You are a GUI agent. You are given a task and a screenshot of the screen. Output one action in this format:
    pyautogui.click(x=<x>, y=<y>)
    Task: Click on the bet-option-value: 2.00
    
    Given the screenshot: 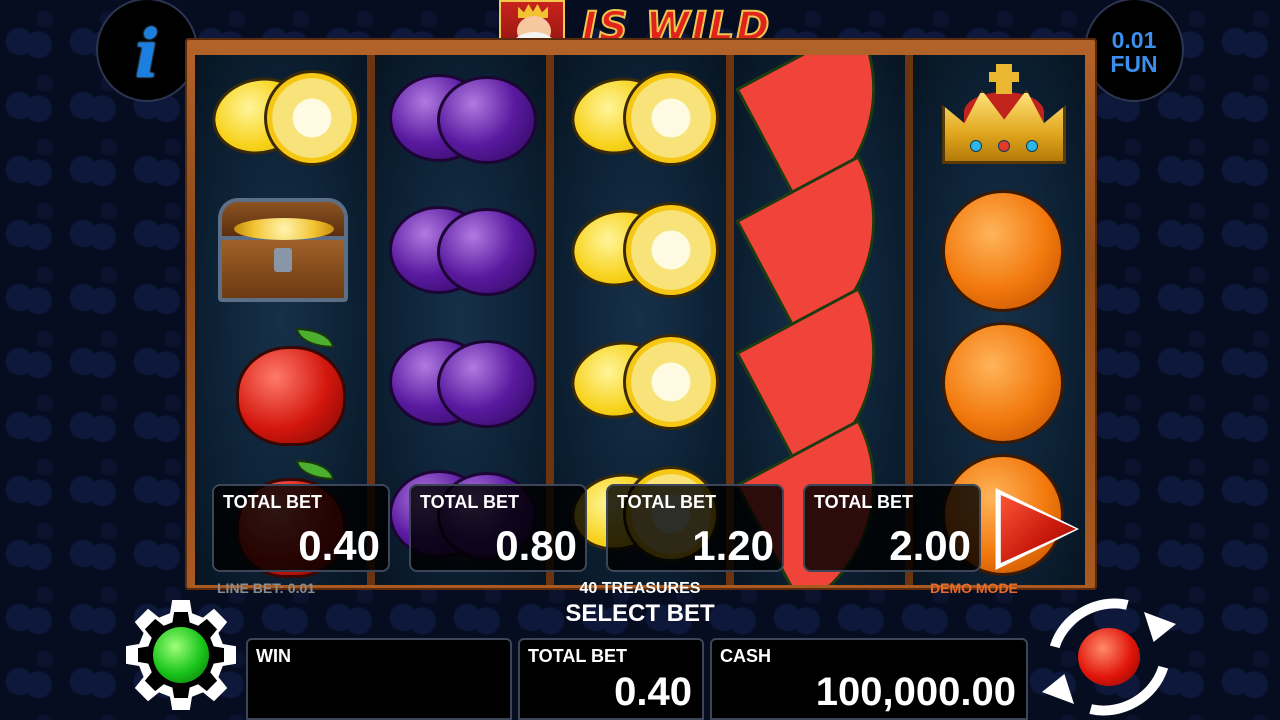 What is the action you would take?
    pyautogui.click(x=930, y=545)
    